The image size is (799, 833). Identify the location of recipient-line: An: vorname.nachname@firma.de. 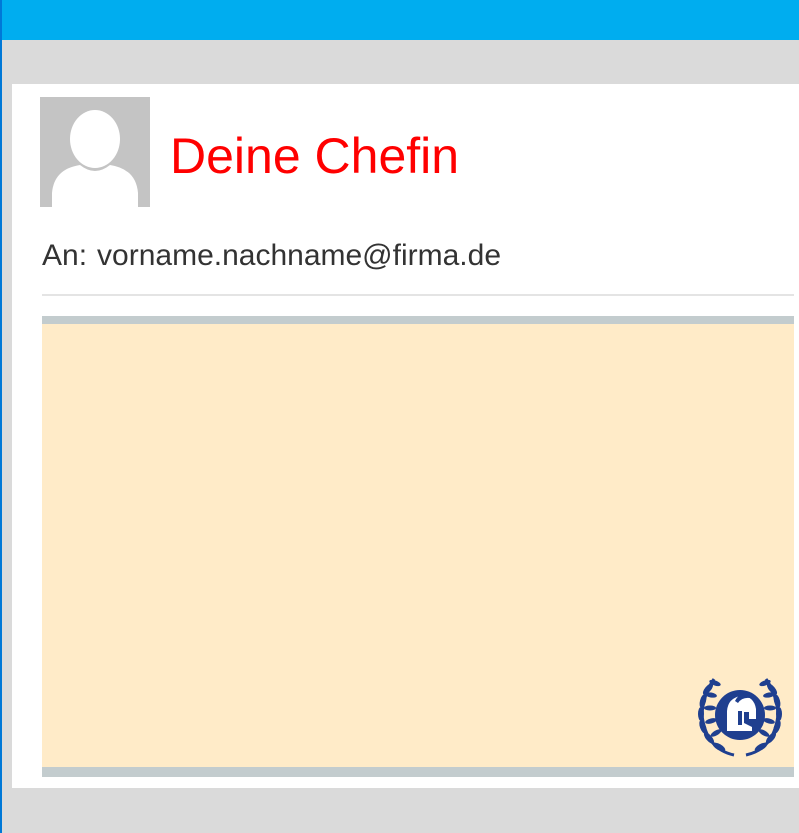
(271, 256).